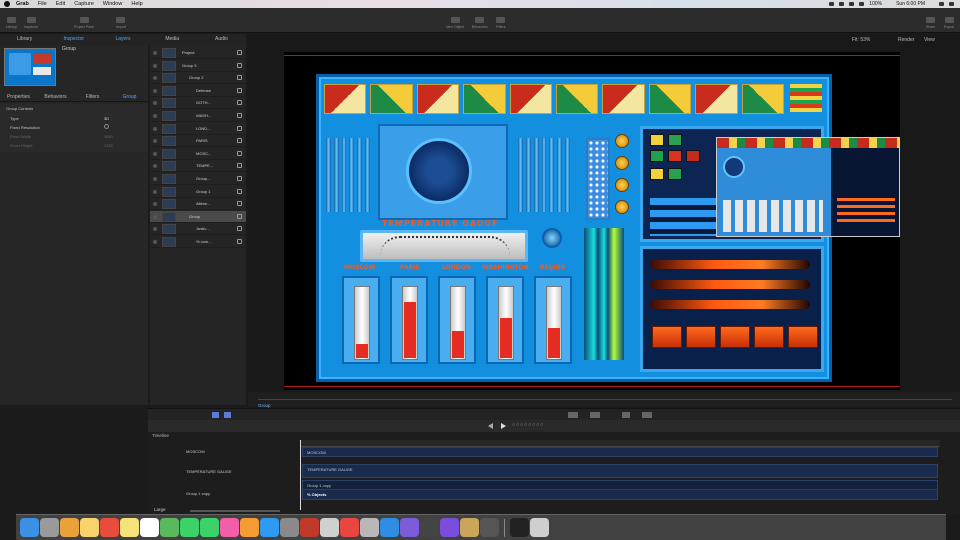  What do you see at coordinates (949, 23) in the screenshot?
I see `export-button: Export` at bounding box center [949, 23].